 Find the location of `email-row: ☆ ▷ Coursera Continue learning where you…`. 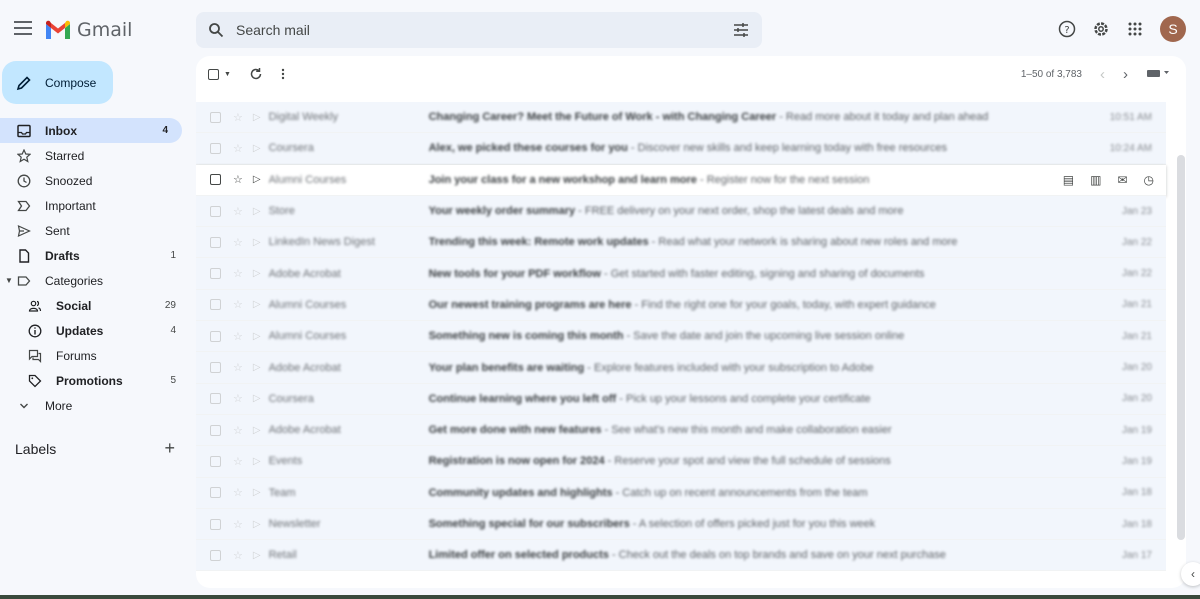

email-row: ☆ ▷ Coursera Continue learning where you… is located at coordinates (681, 399).